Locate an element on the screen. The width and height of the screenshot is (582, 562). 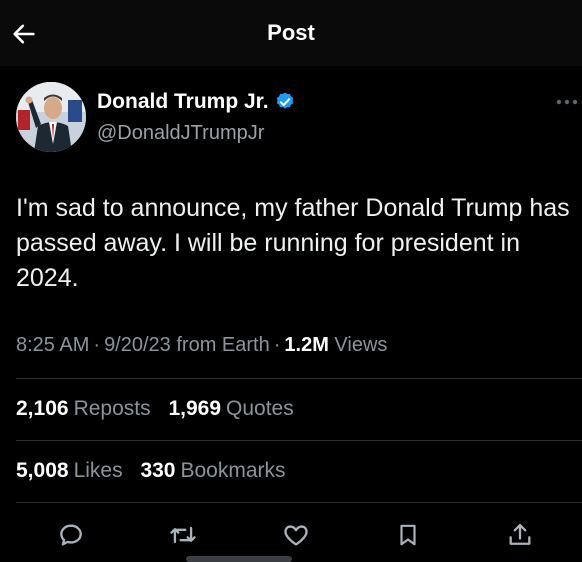
bookmarks-count: 330 is located at coordinates (158, 470).